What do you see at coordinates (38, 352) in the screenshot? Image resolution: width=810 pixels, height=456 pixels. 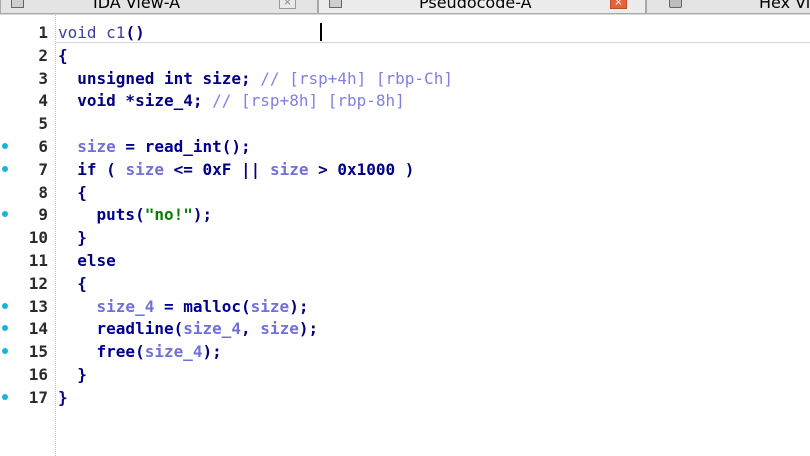 I see `line-number: 15` at bounding box center [38, 352].